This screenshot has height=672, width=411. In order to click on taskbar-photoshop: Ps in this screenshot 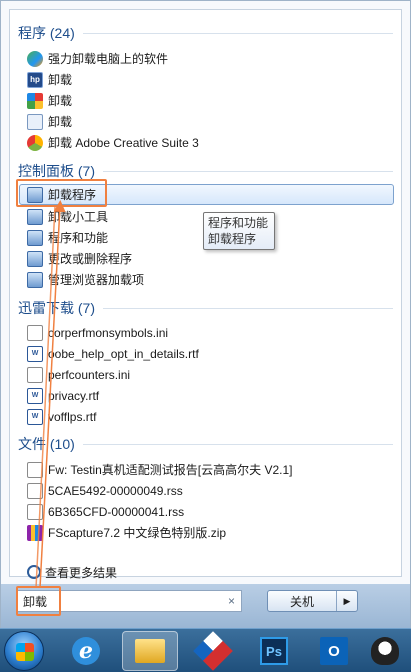, I will do `click(274, 651)`.